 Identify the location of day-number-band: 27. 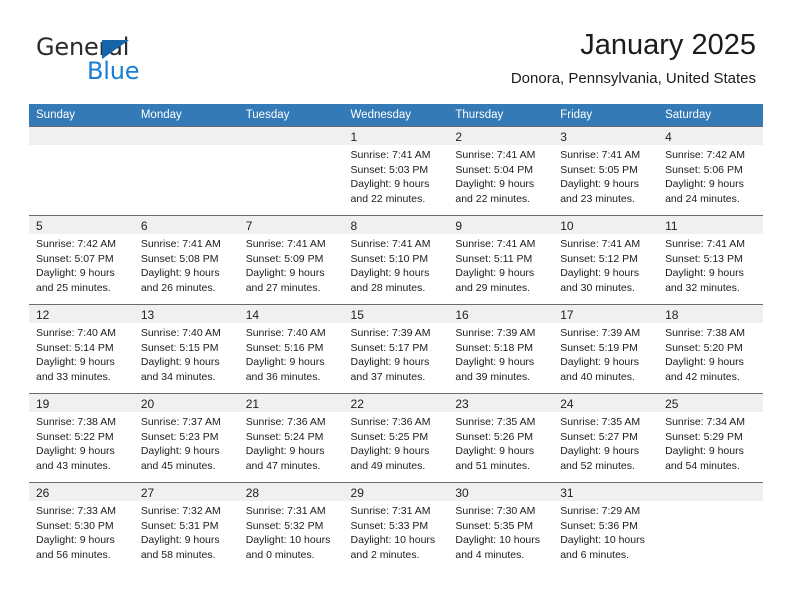
(186, 492).